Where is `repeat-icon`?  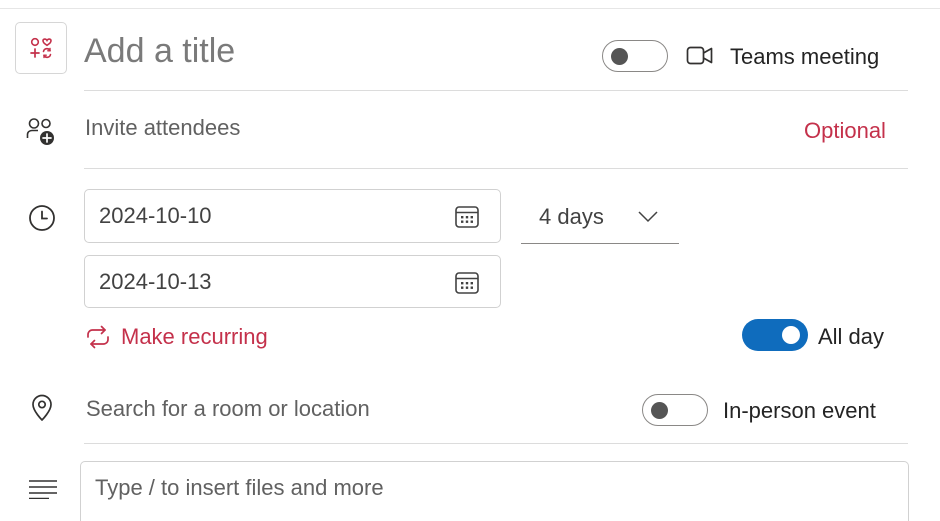 repeat-icon is located at coordinates (98, 337).